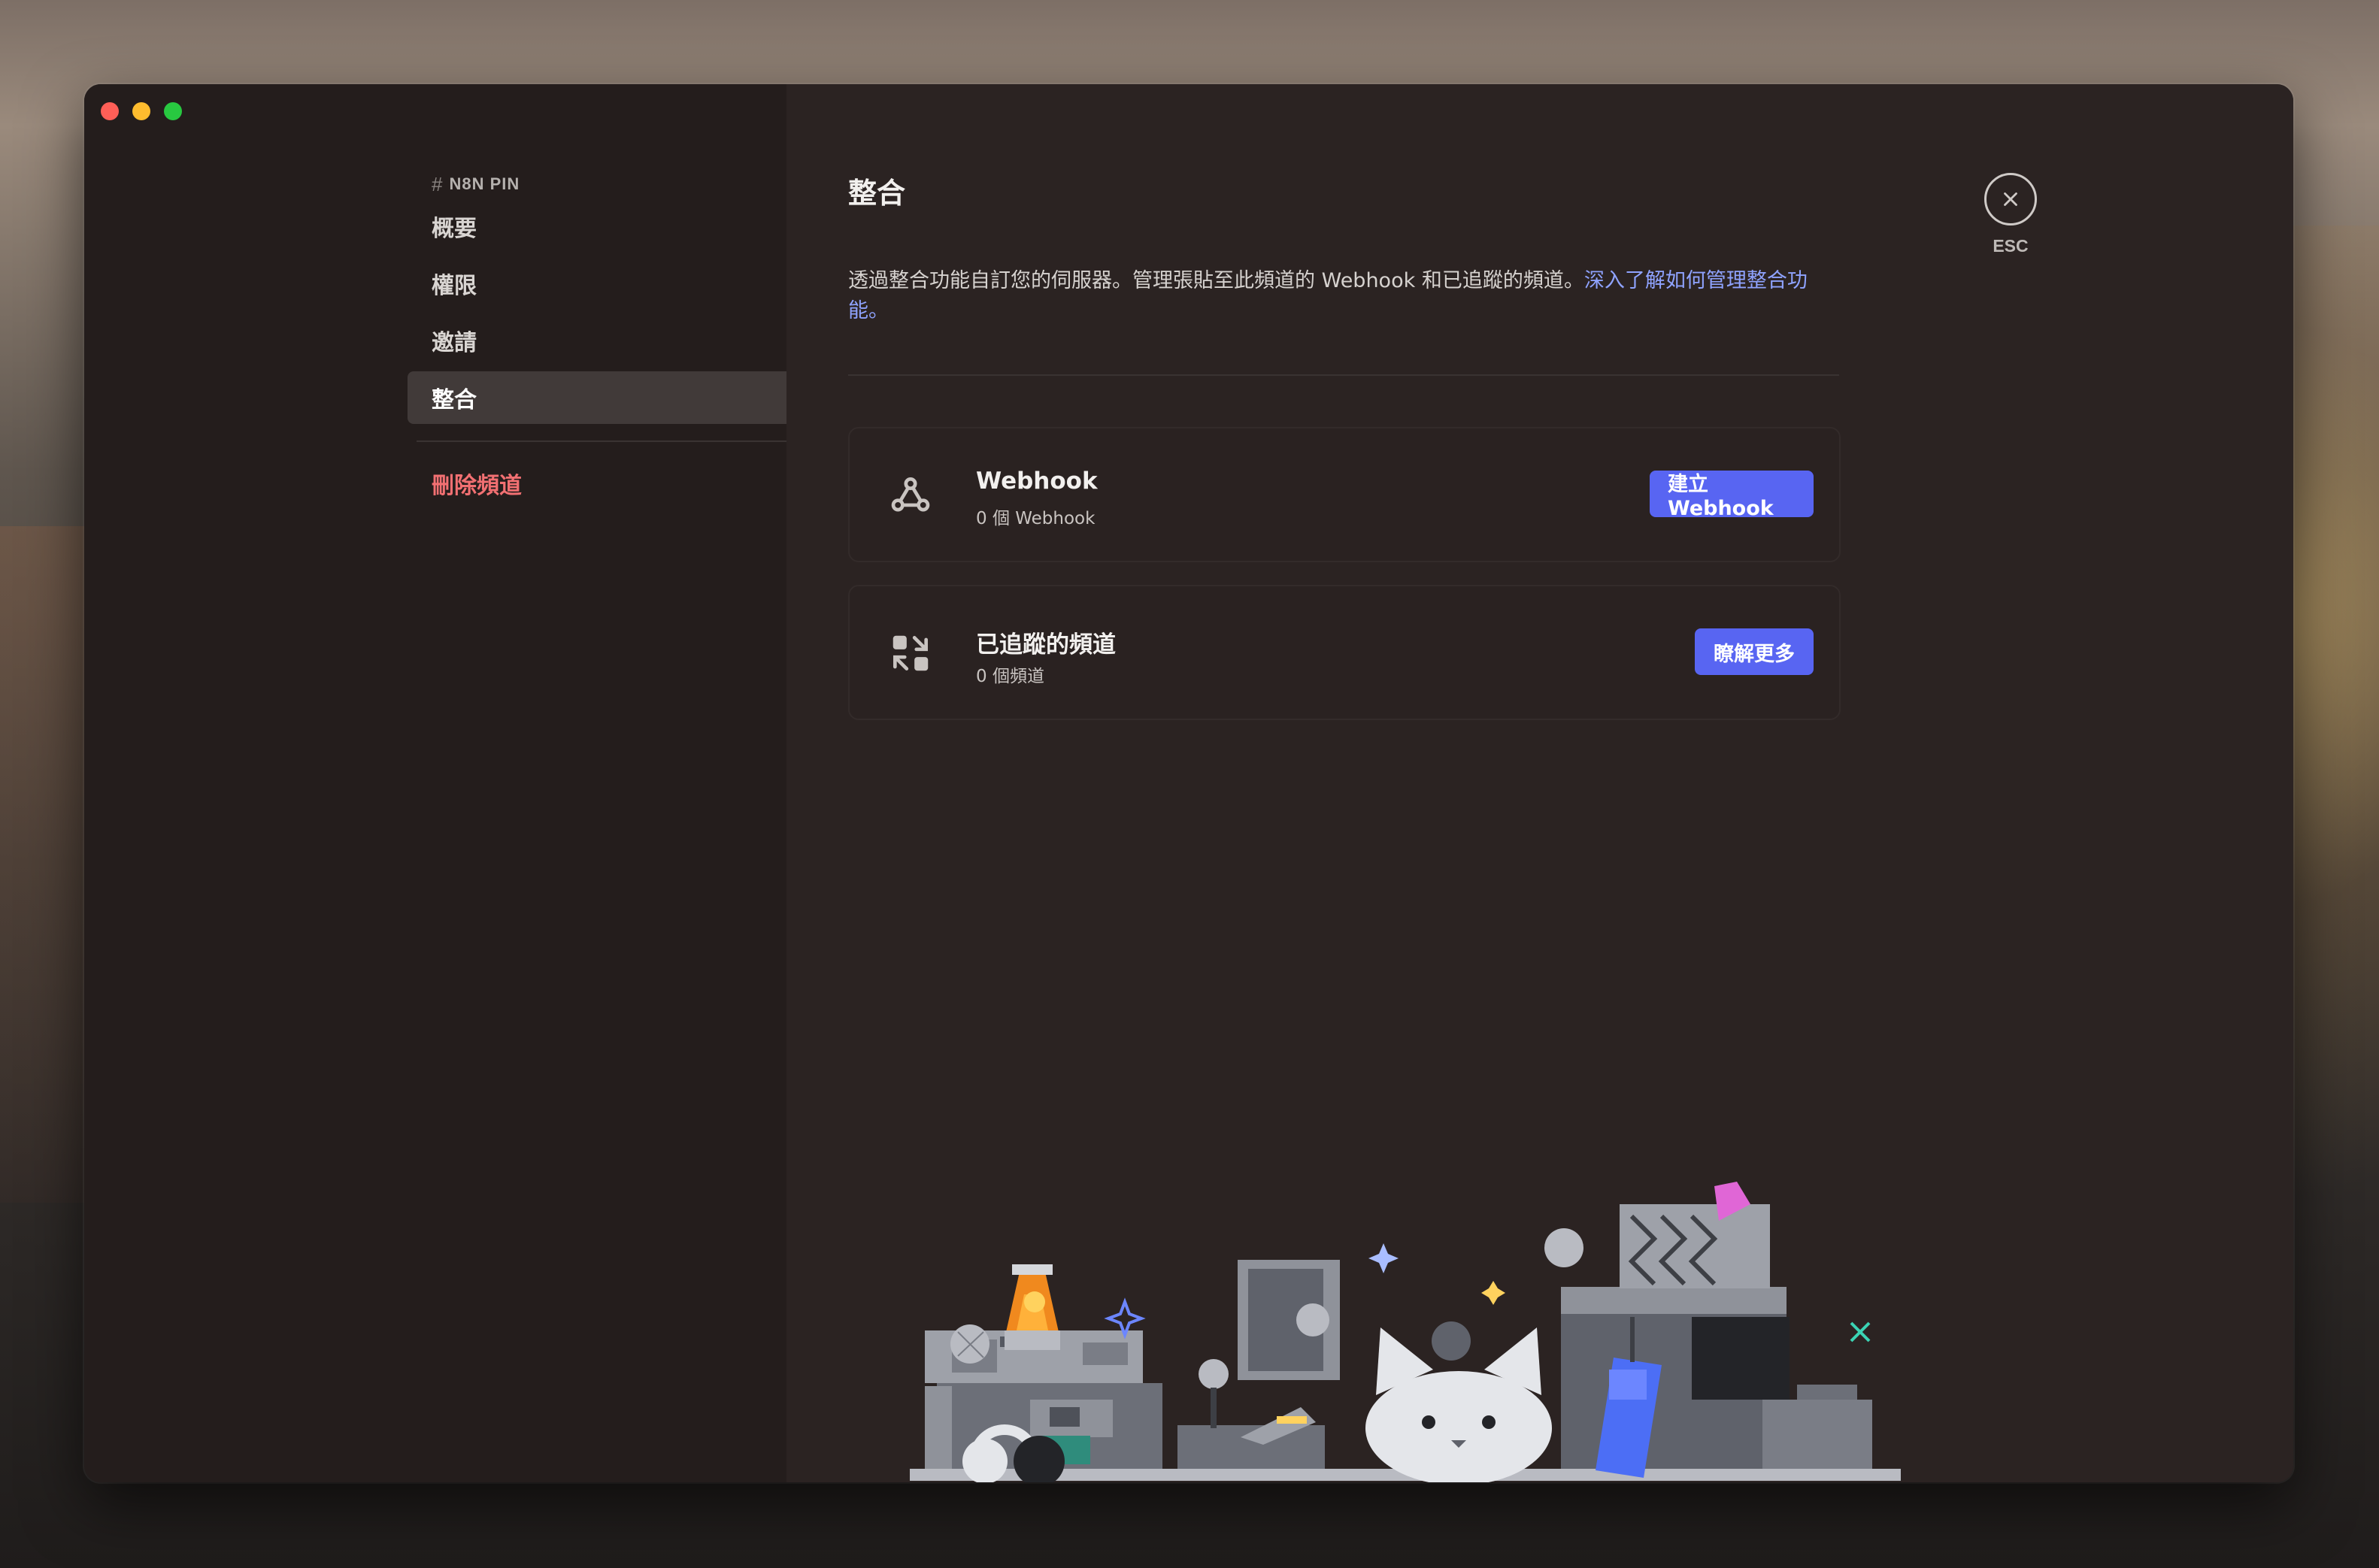 Image resolution: width=2379 pixels, height=1568 pixels. Describe the element at coordinates (629, 226) in the screenshot. I see `sidebar-item-overview: 概要` at that location.